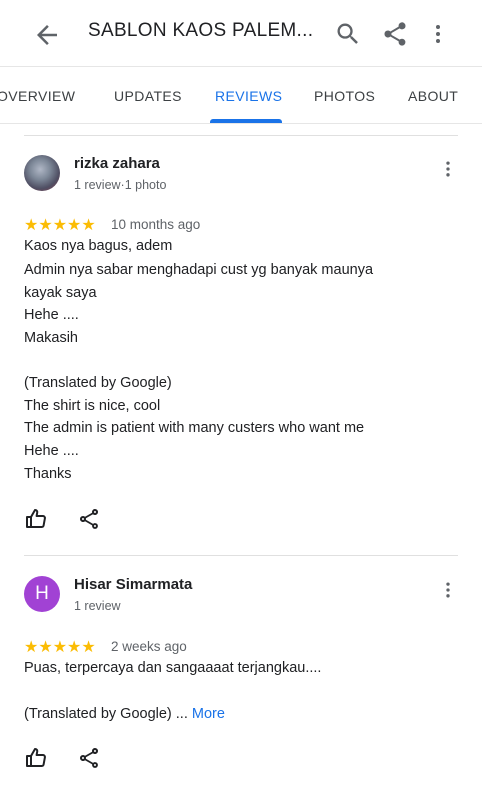  What do you see at coordinates (117, 163) in the screenshot?
I see `reviewer-name: rizka zahara` at bounding box center [117, 163].